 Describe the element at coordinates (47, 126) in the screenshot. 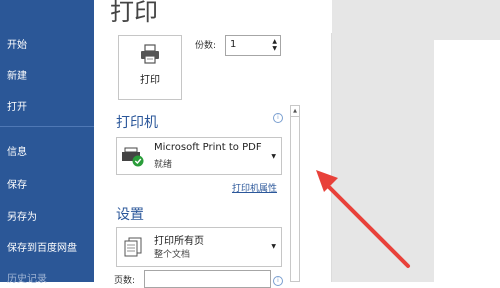

I see `sidebar-divider` at that location.